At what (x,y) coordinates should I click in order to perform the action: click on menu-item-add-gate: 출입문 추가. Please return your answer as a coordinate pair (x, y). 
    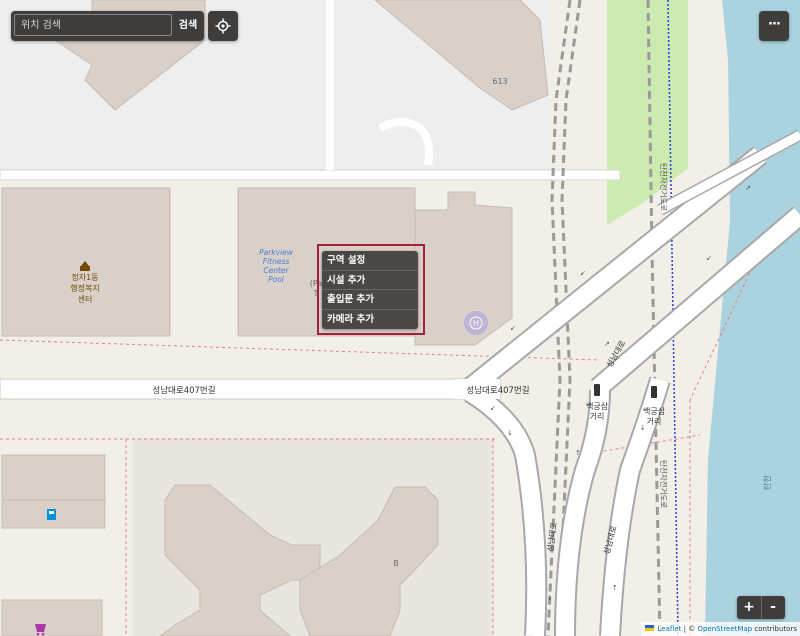
    Looking at the image, I should click on (370, 300).